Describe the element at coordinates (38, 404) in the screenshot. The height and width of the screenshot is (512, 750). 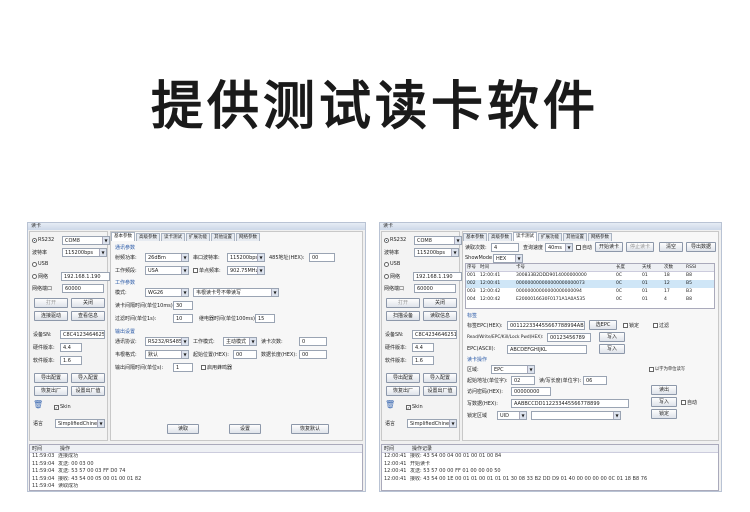
I see `trash-icon: 🗑` at that location.